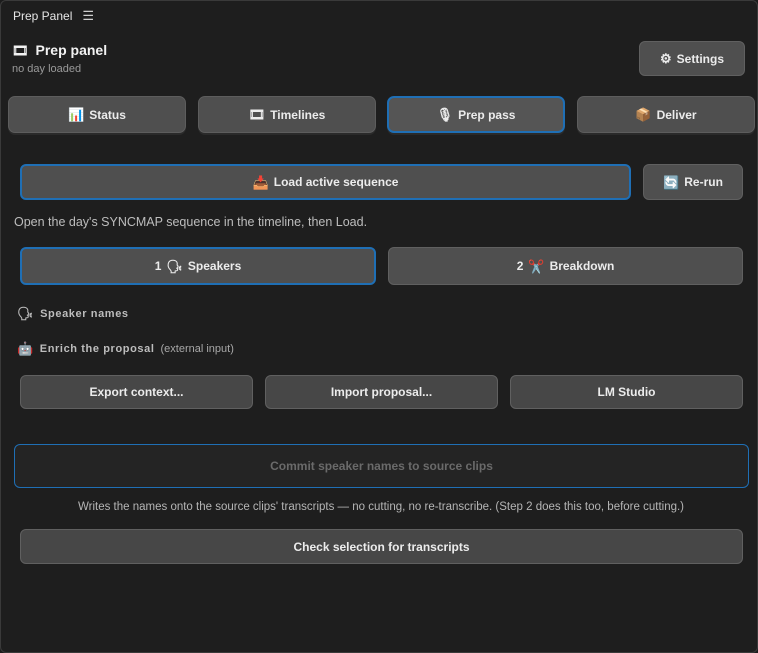 The height and width of the screenshot is (653, 758). I want to click on tab-label: Timelines, so click(298, 114).